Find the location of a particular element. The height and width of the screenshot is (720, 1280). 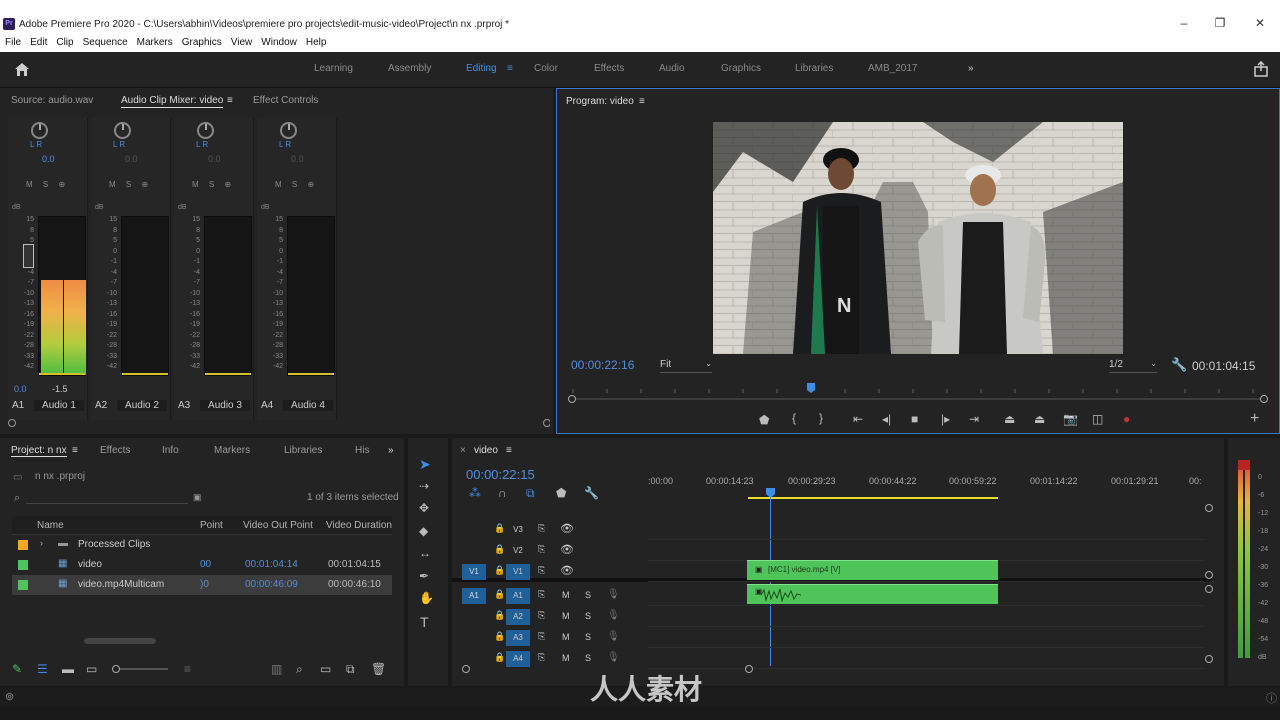

timeline-timecode: 00:00:22:15 is located at coordinates (500, 474).